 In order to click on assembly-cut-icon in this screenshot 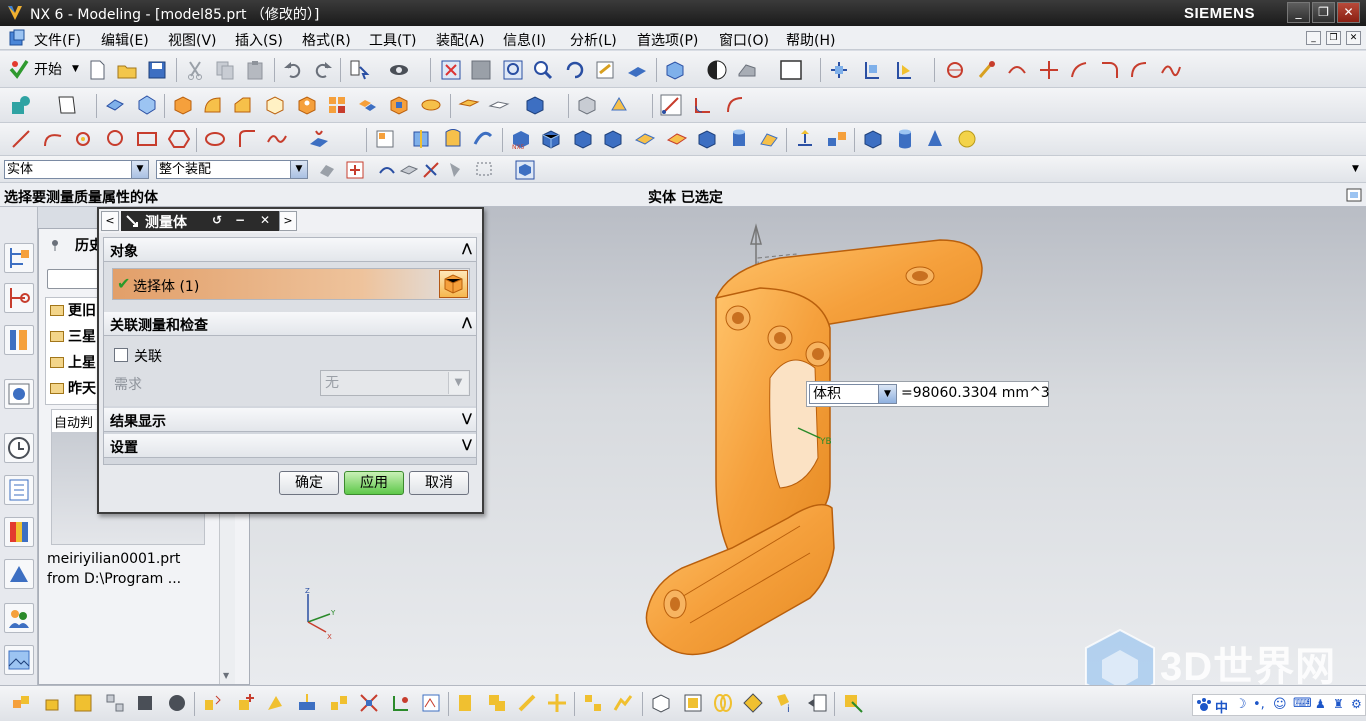, I will do `click(307, 703)`.